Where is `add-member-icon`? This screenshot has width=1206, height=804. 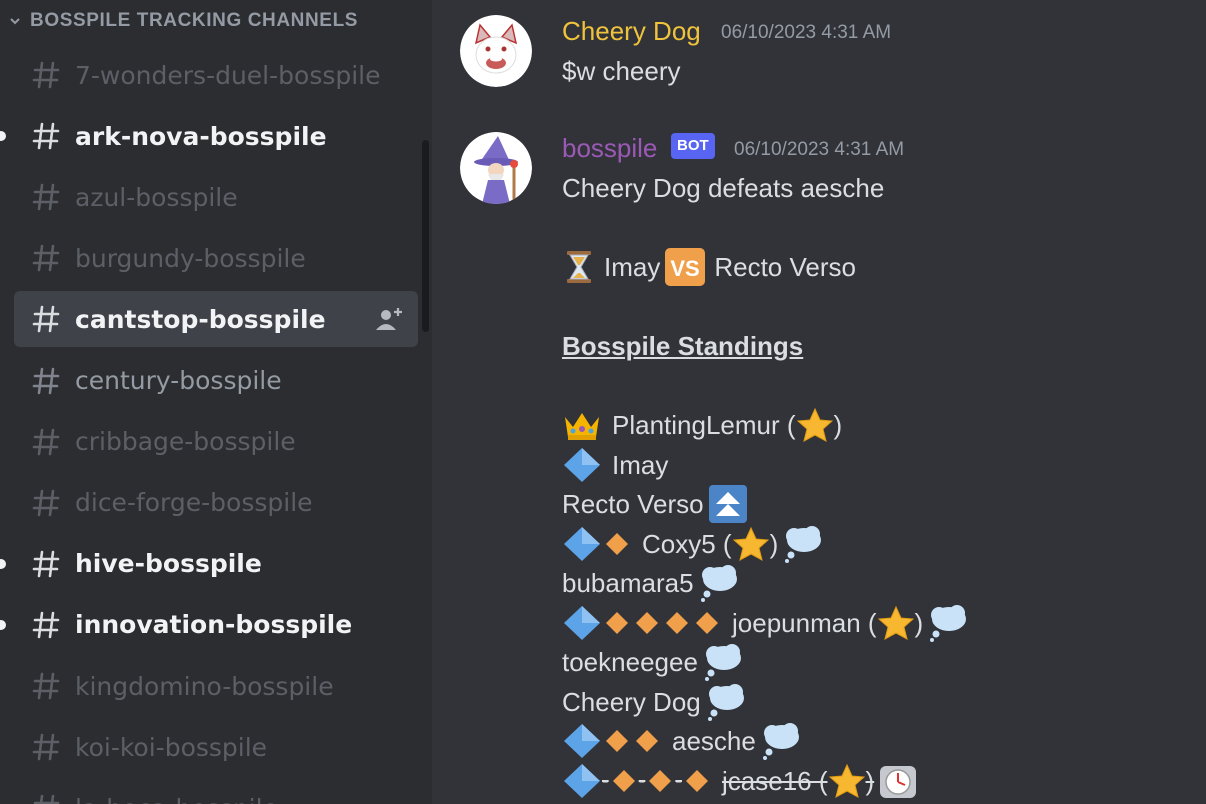 add-member-icon is located at coordinates (390, 319).